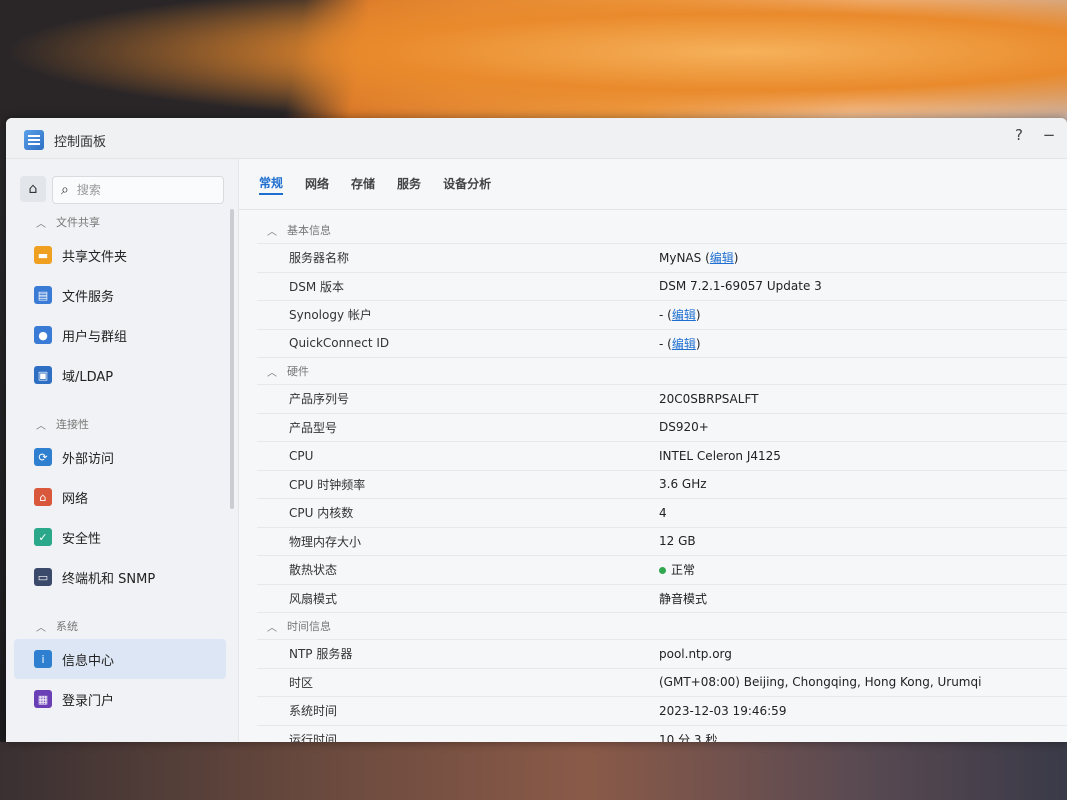 The width and height of the screenshot is (1067, 800). Describe the element at coordinates (321, 513) in the screenshot. I see `info-label: CPU 内核数` at that location.